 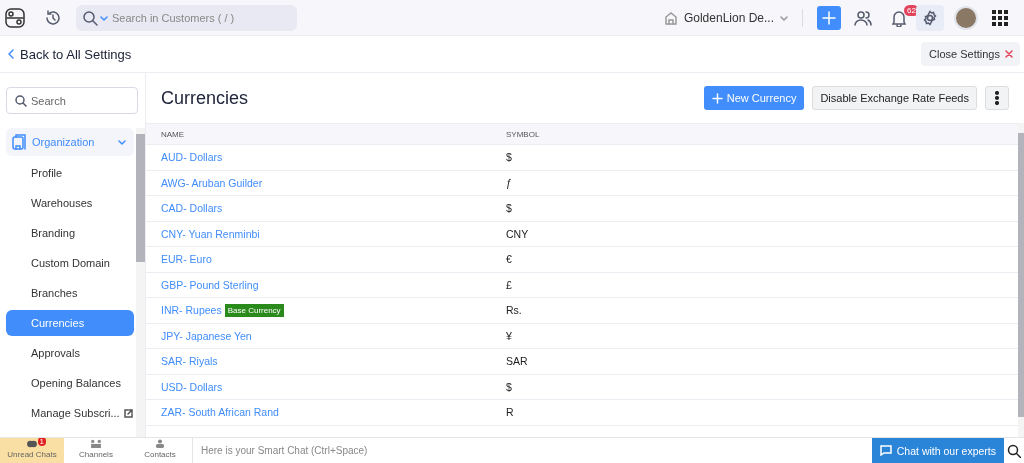 What do you see at coordinates (517, 361) in the screenshot?
I see `table-cell: SAR` at bounding box center [517, 361].